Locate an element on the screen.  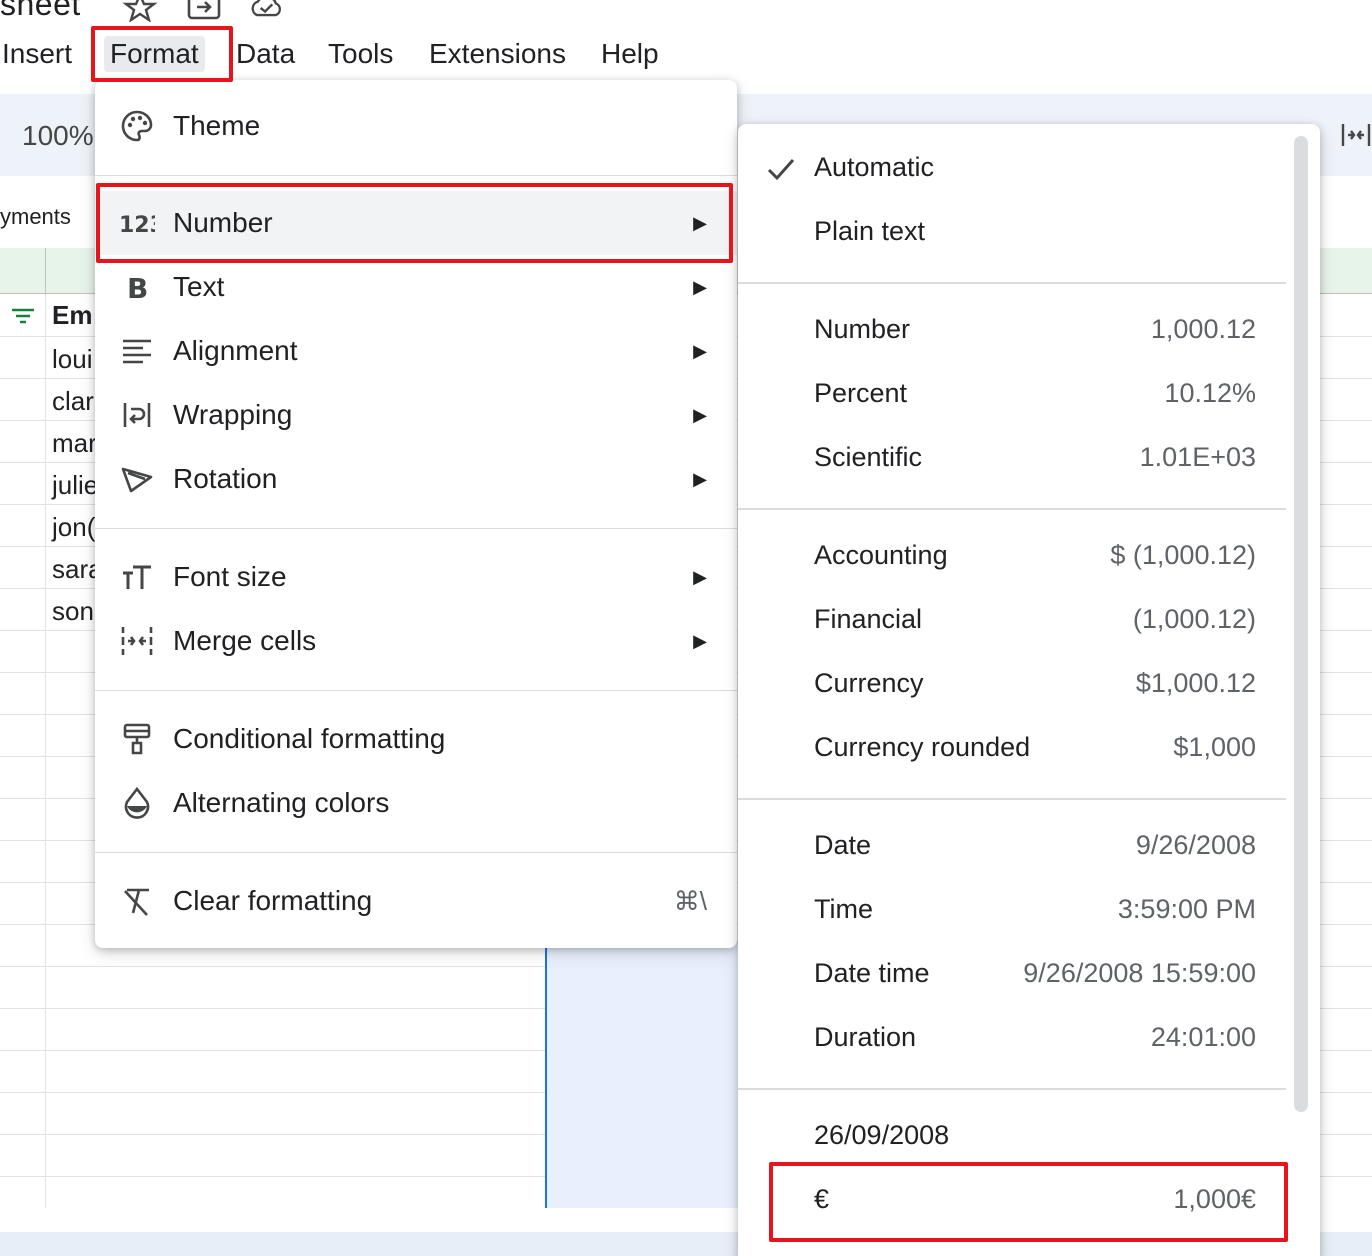
star-icon is located at coordinates (140, 11).